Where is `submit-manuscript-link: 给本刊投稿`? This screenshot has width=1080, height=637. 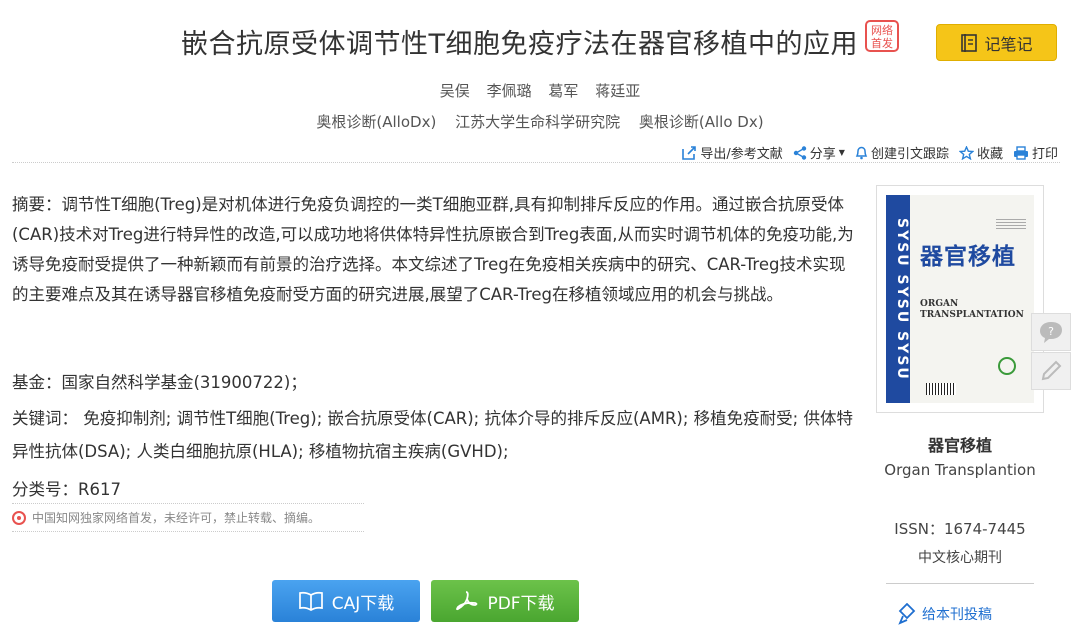 submit-manuscript-link: 给本刊投稿 is located at coordinates (945, 614).